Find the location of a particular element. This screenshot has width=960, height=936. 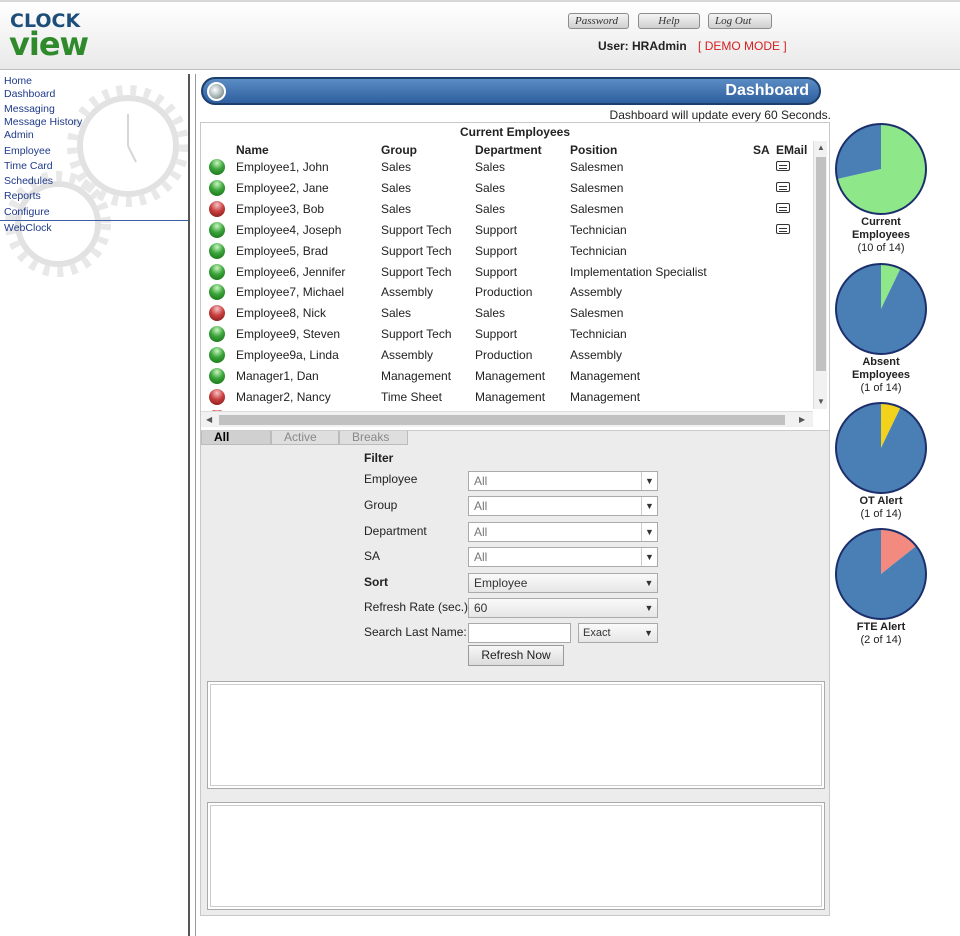

sidebar-item-schedules: Schedules is located at coordinates (28, 181).